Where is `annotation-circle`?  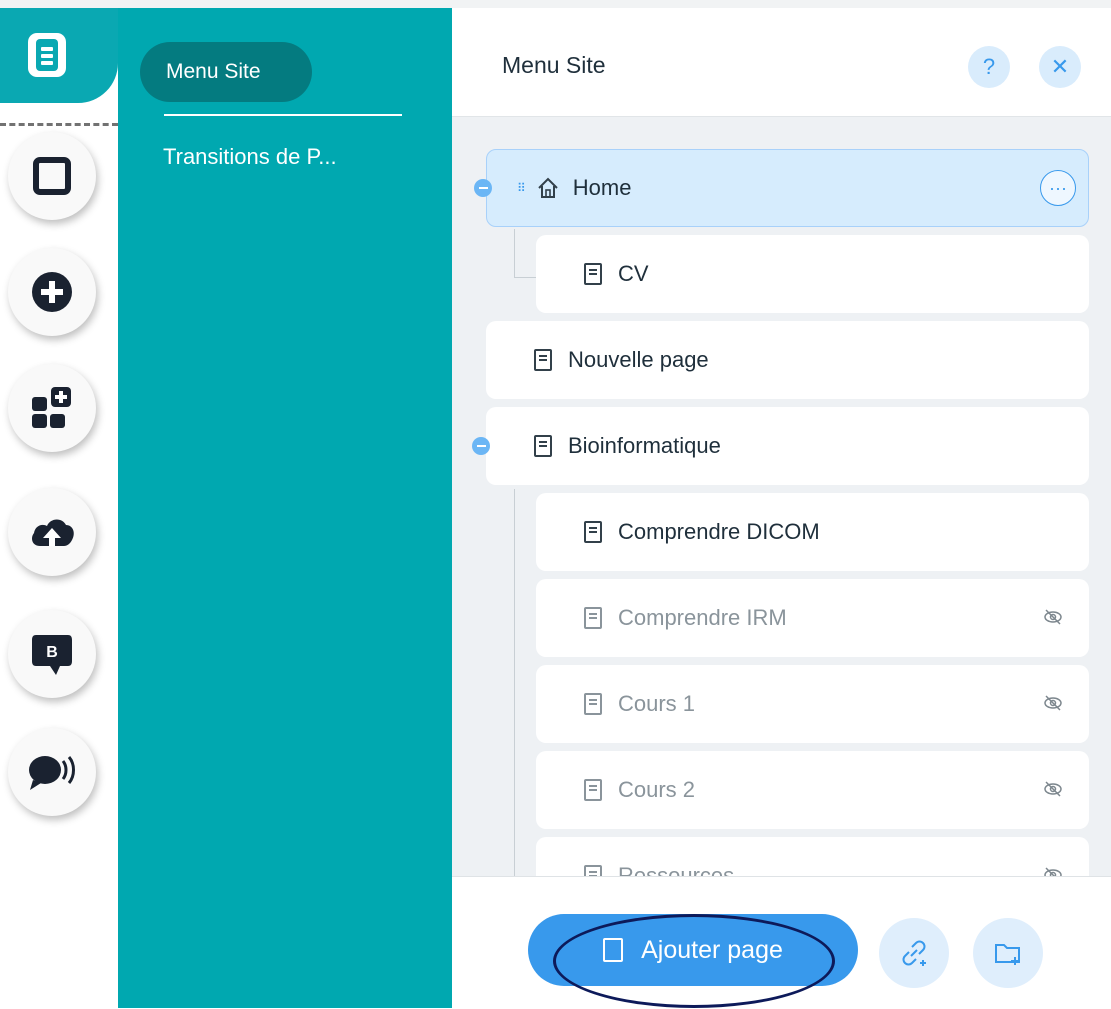
annotation-circle is located at coordinates (694, 961).